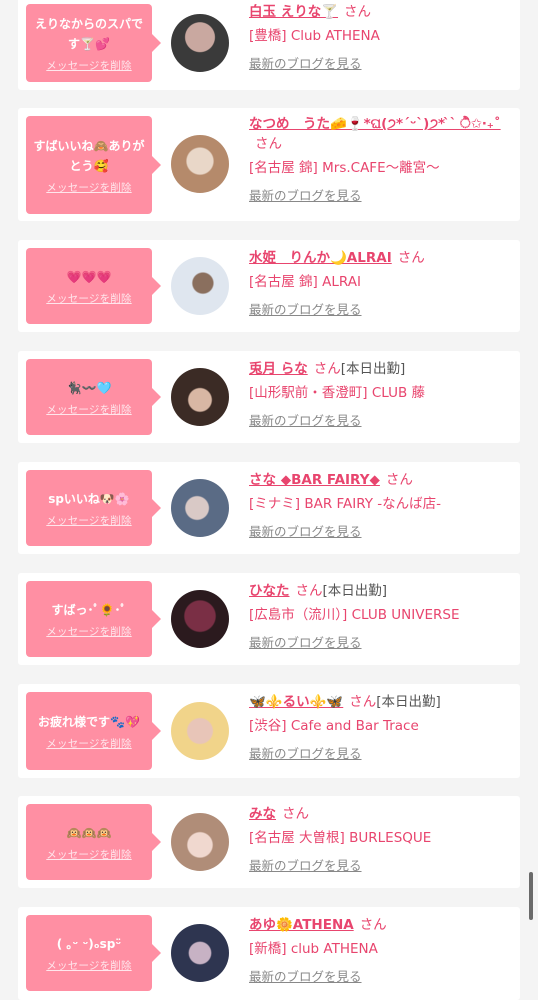 The image size is (538, 1000). What do you see at coordinates (305, 282) in the screenshot?
I see `shop-name: [名古屋 錦] ALRAI` at bounding box center [305, 282].